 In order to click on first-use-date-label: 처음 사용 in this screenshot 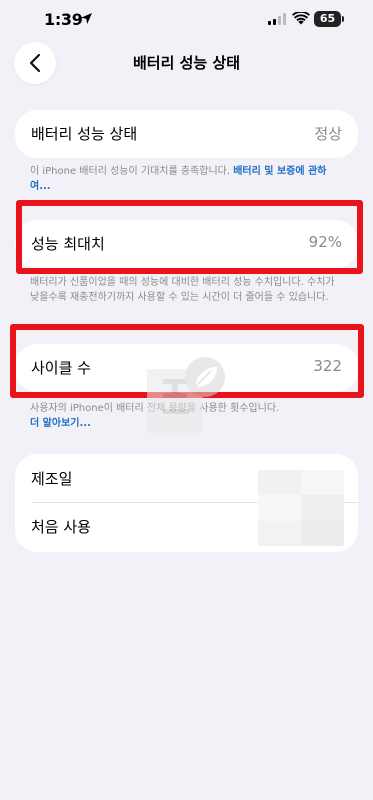, I will do `click(61, 527)`.